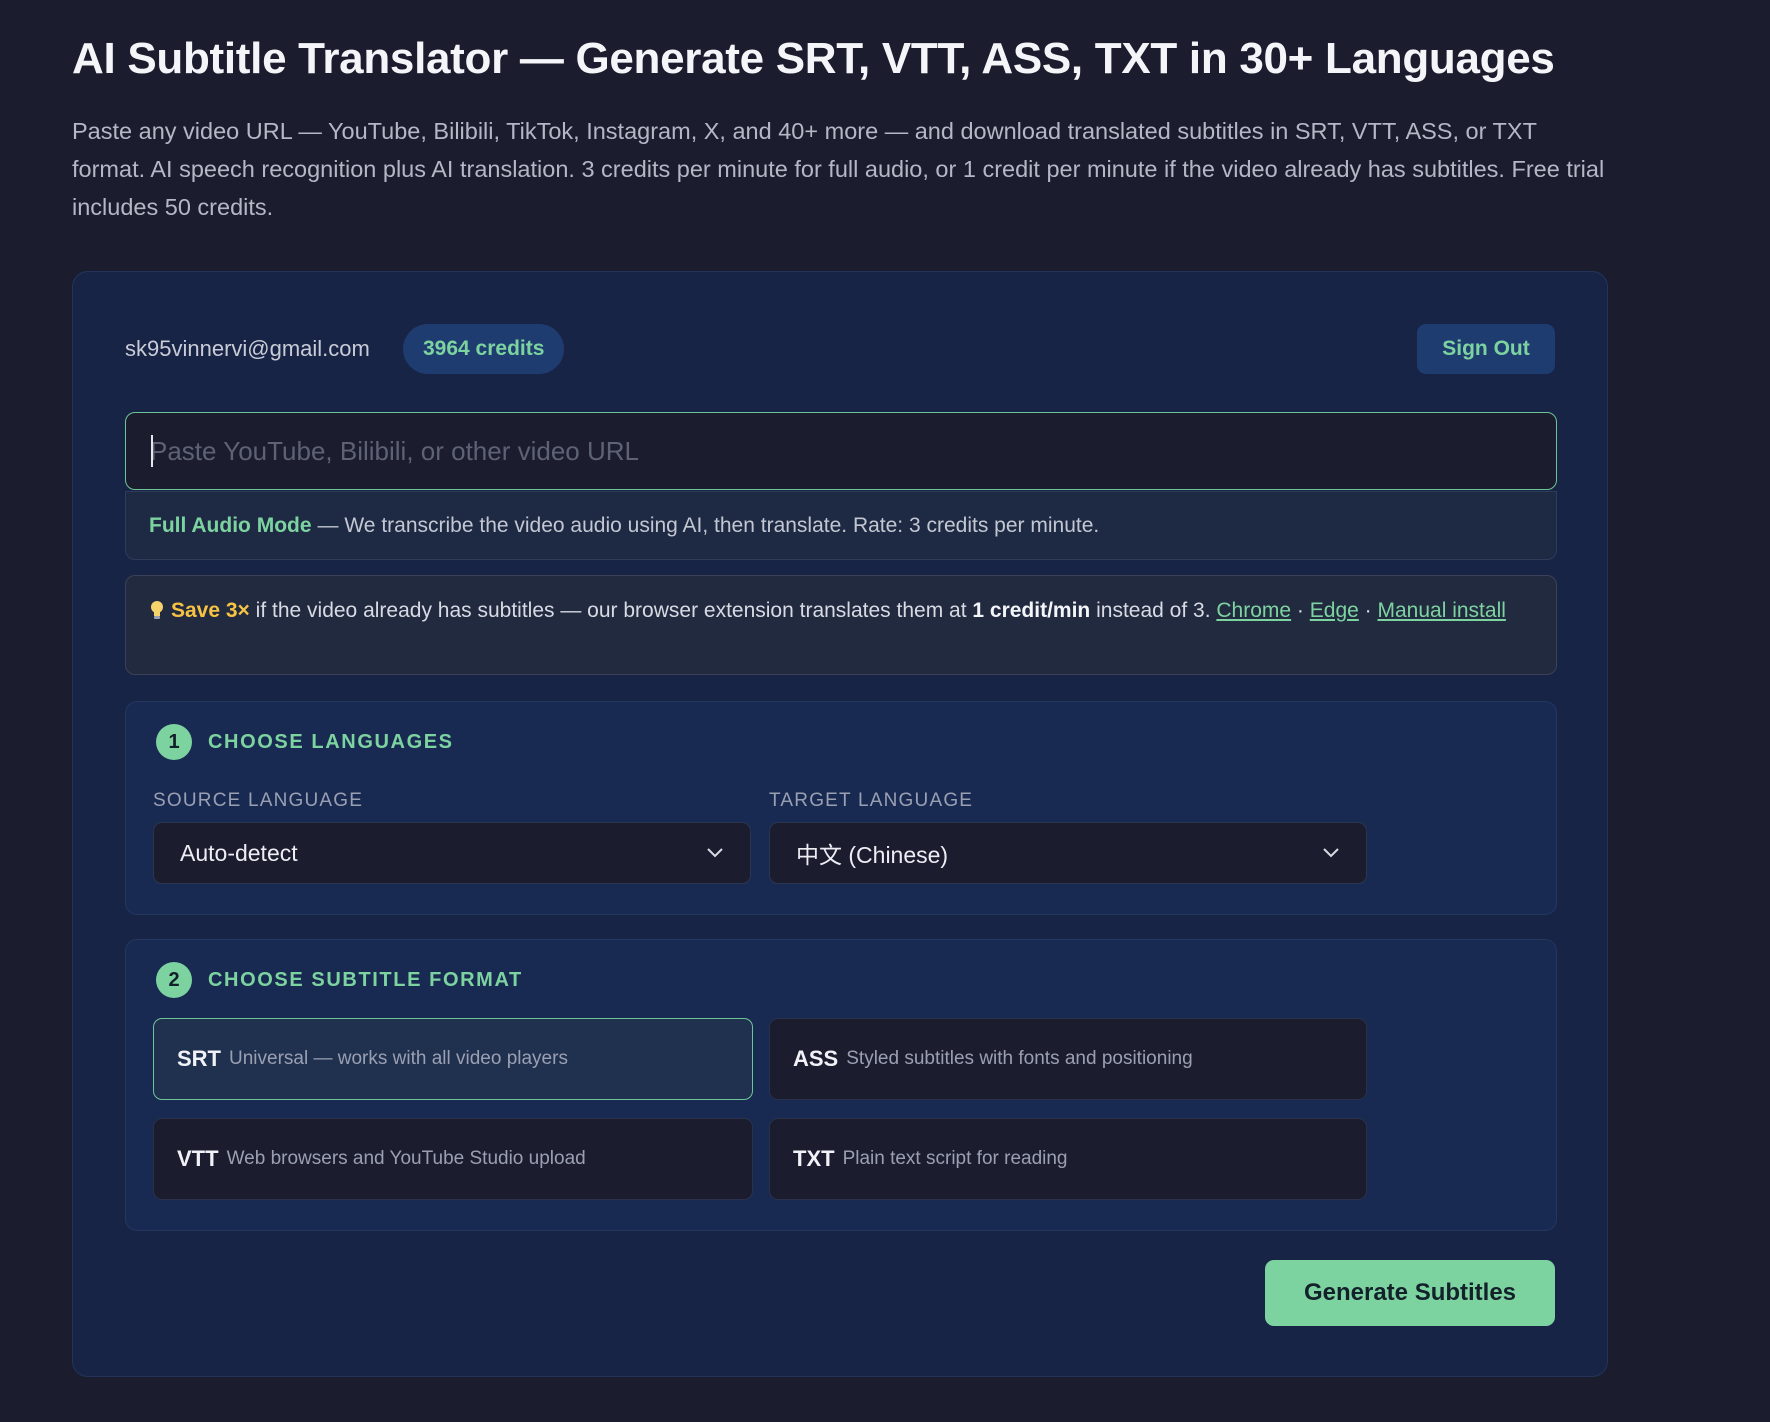  Describe the element at coordinates (1486, 349) in the screenshot. I see `sign-out-button: Sign Out` at that location.